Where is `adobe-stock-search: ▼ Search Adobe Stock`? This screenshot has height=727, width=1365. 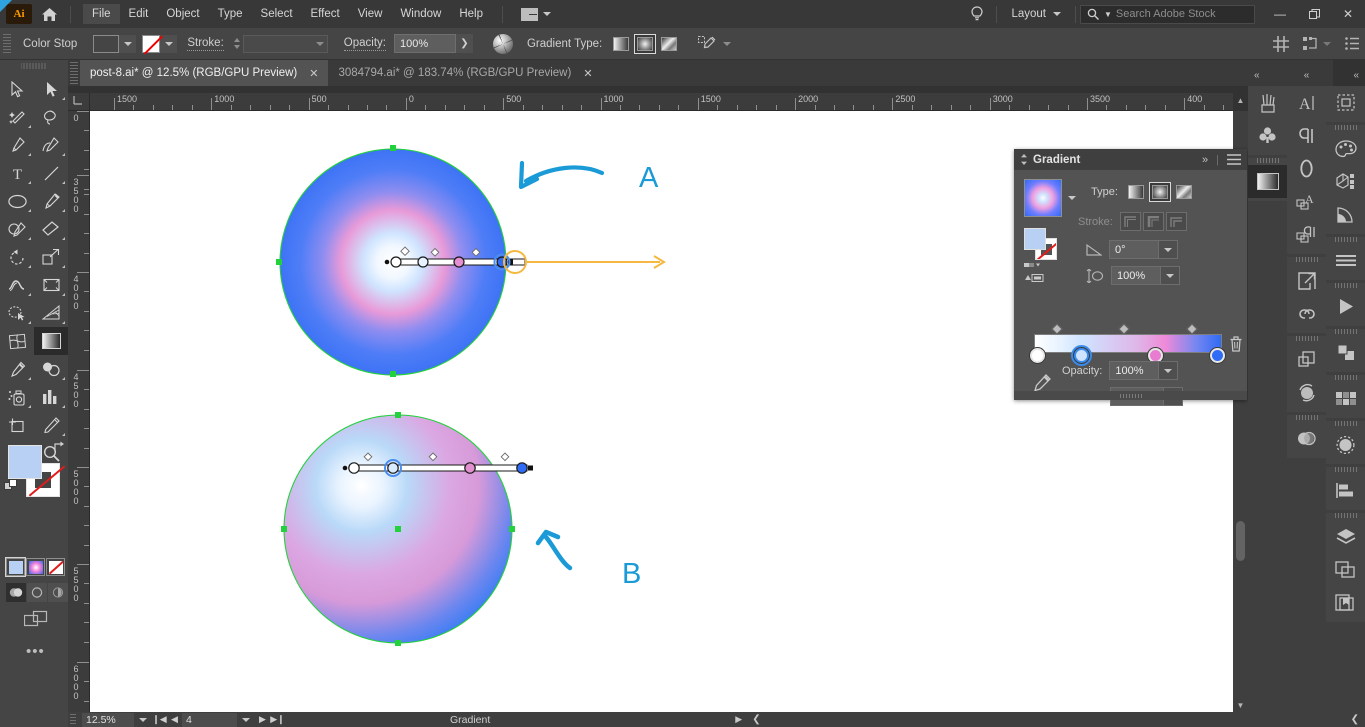 adobe-stock-search: ▼ Search Adobe Stock is located at coordinates (1167, 14).